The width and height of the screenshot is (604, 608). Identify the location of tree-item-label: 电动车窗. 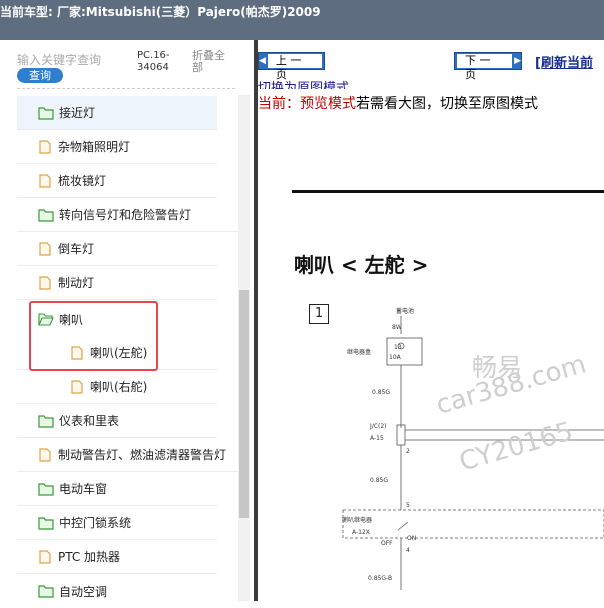
(83, 489).